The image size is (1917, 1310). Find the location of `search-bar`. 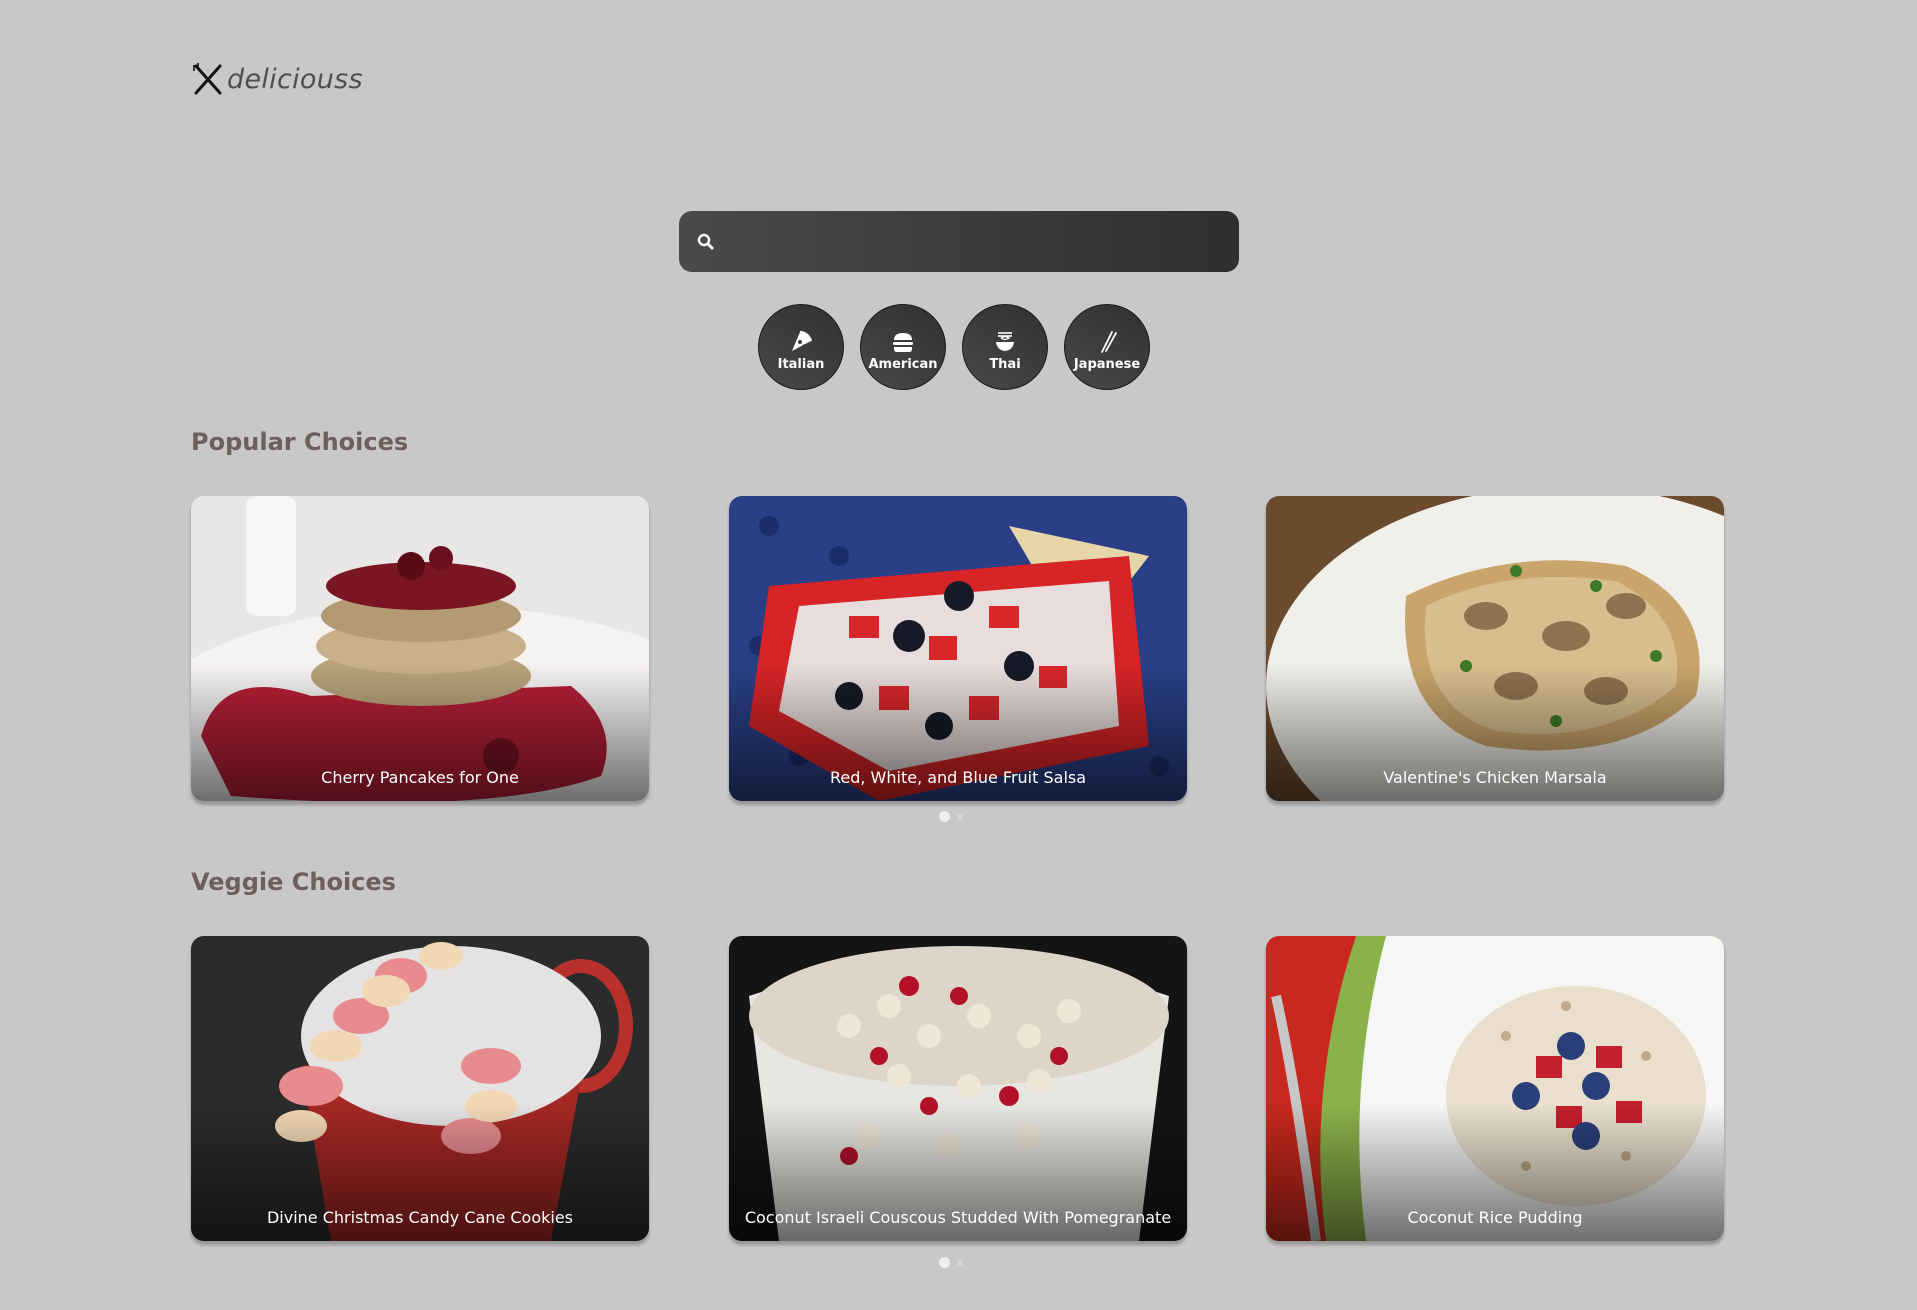

search-bar is located at coordinates (959, 241).